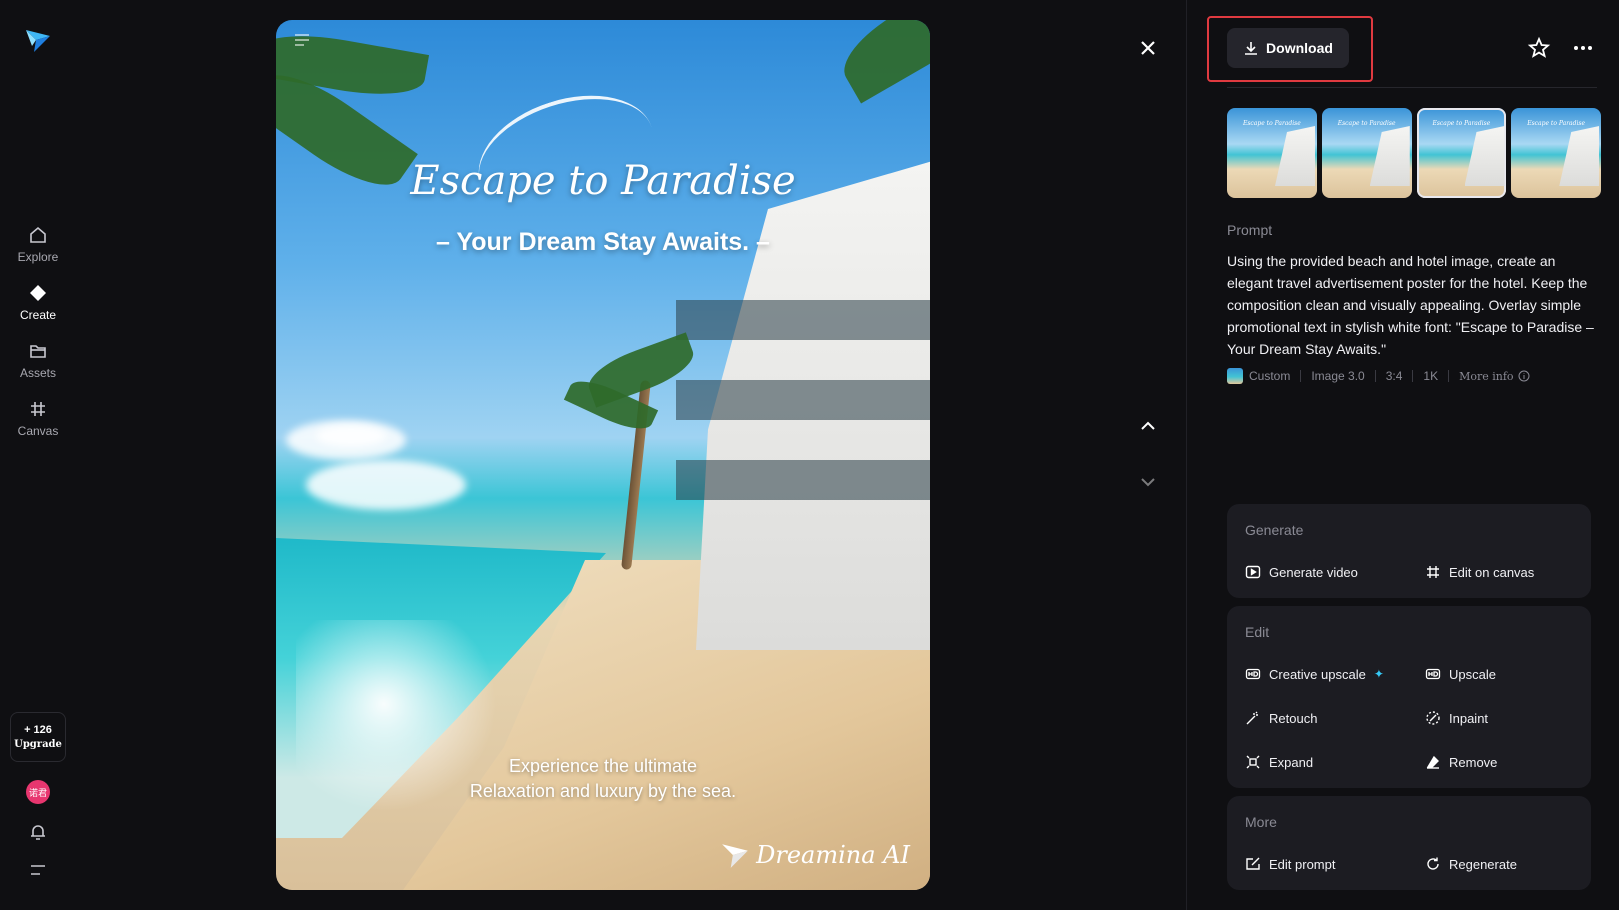 The height and width of the screenshot is (910, 1619). What do you see at coordinates (1539, 48) in the screenshot?
I see `star-icon` at bounding box center [1539, 48].